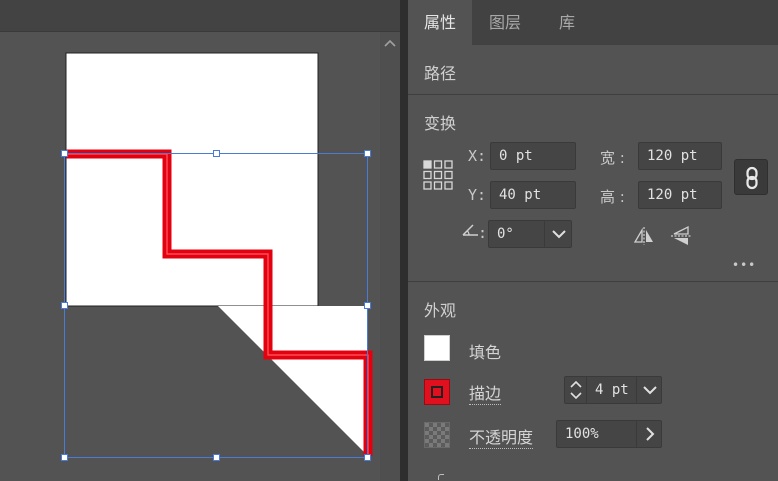 The image size is (778, 481). I want to click on x-label: X:, so click(477, 156).